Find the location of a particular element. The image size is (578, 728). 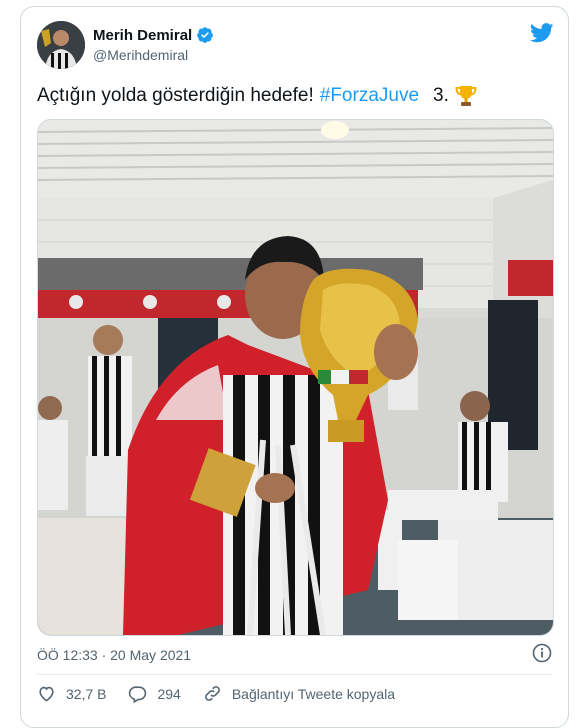

verified-badge-icon is located at coordinates (205, 35).